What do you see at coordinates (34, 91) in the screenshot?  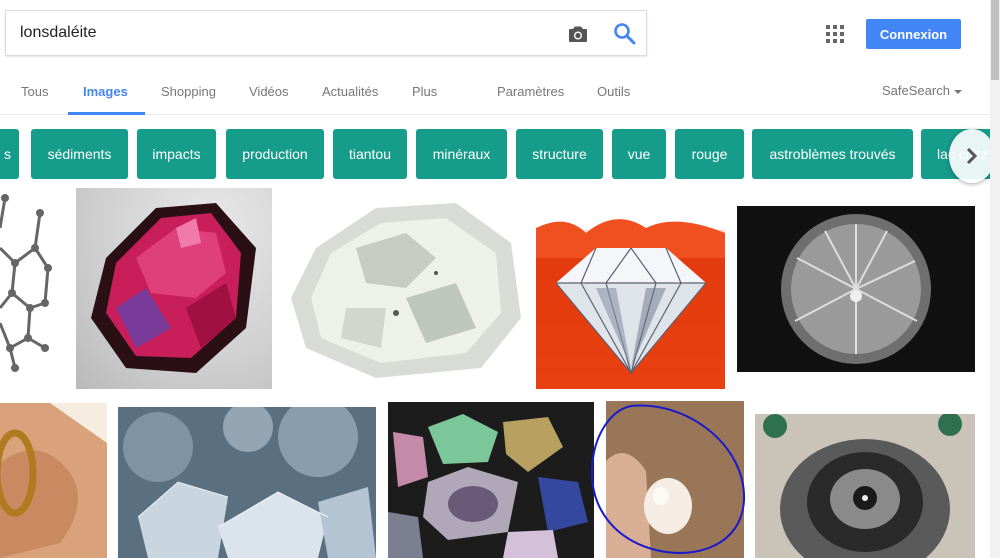 I see `tab-all: Tous` at bounding box center [34, 91].